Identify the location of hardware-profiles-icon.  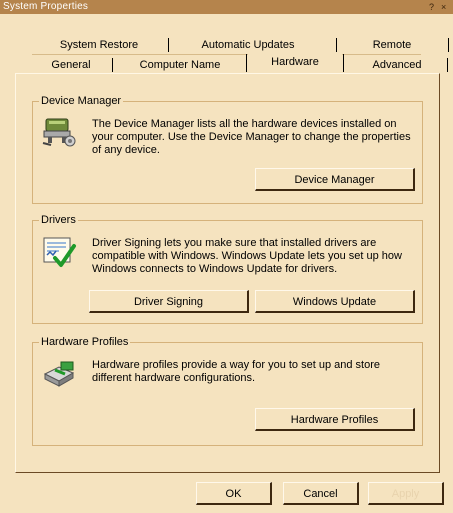
(59, 375).